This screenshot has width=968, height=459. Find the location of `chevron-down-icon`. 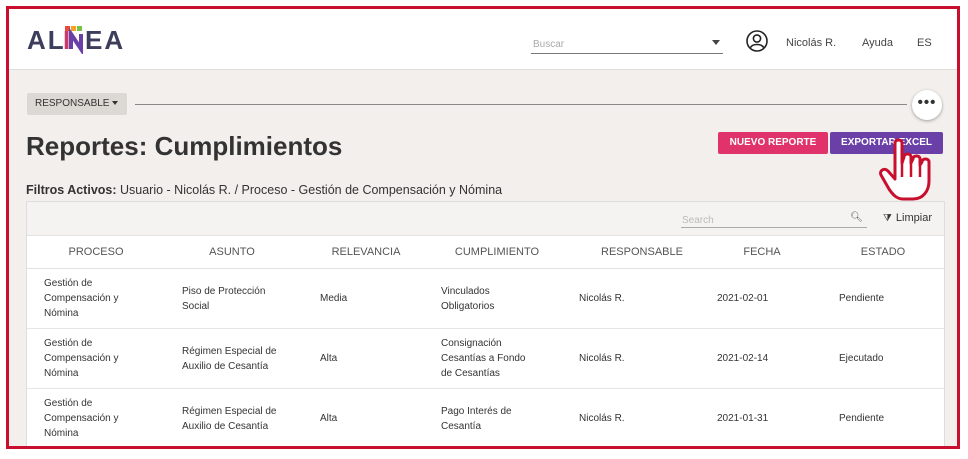

chevron-down-icon is located at coordinates (716, 42).